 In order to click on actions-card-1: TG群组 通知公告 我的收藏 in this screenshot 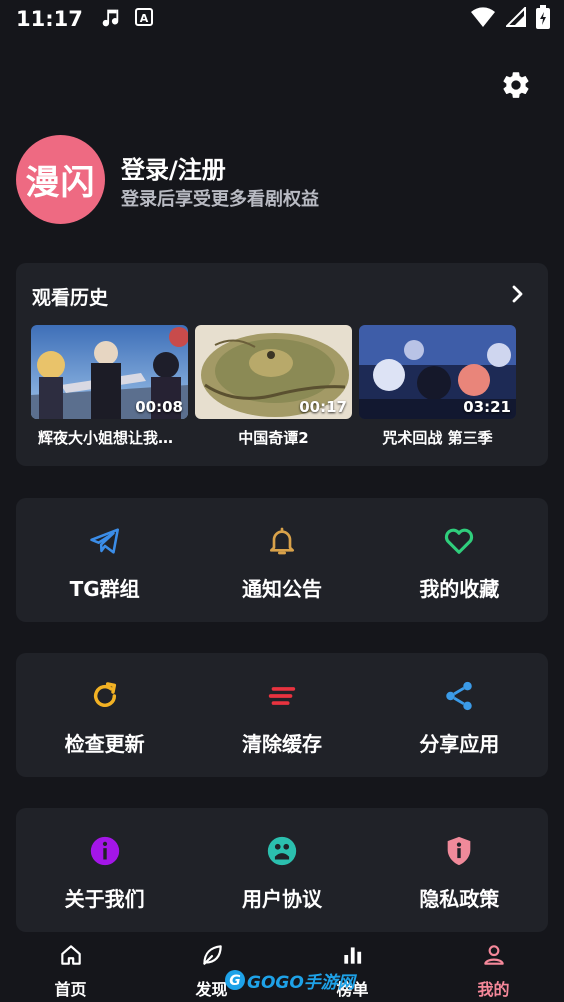, I will do `click(282, 560)`.